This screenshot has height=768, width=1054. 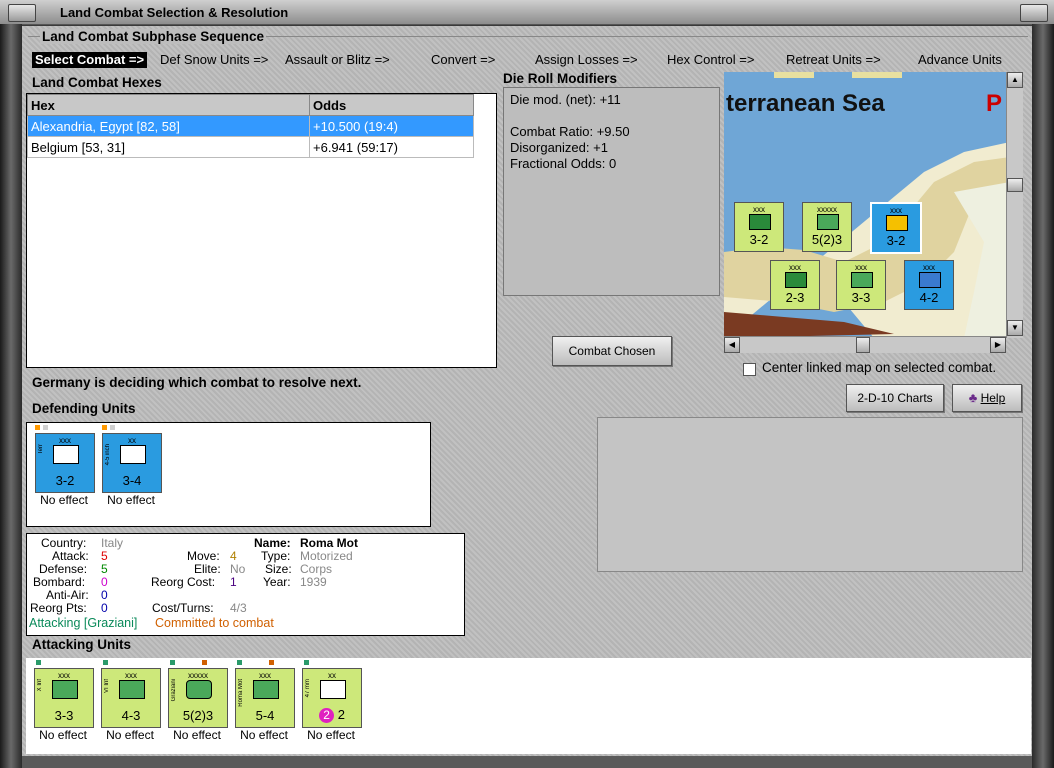 What do you see at coordinates (278, 569) in the screenshot?
I see `size-label: Size:` at bounding box center [278, 569].